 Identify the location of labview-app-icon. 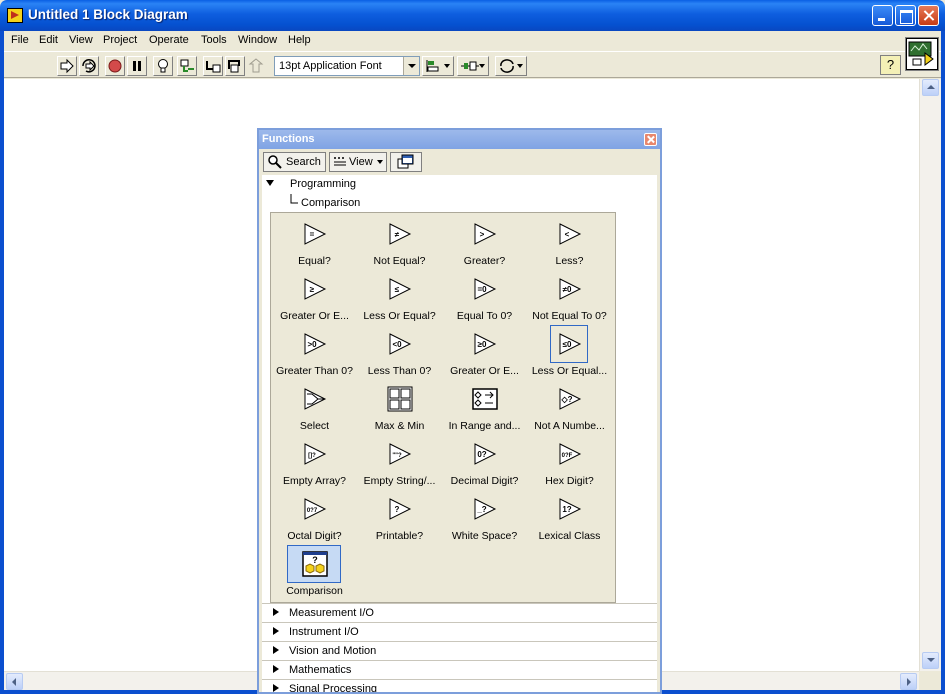
(15, 15).